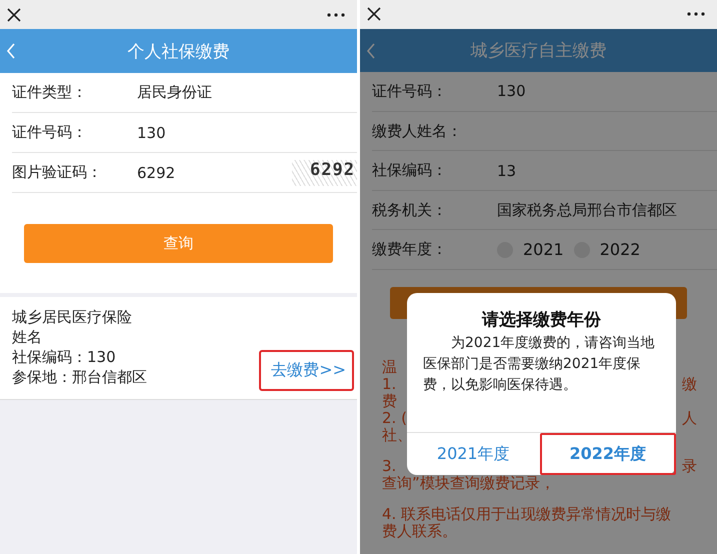 This screenshot has height=554, width=717. I want to click on field-label: 税务机关：, so click(410, 210).